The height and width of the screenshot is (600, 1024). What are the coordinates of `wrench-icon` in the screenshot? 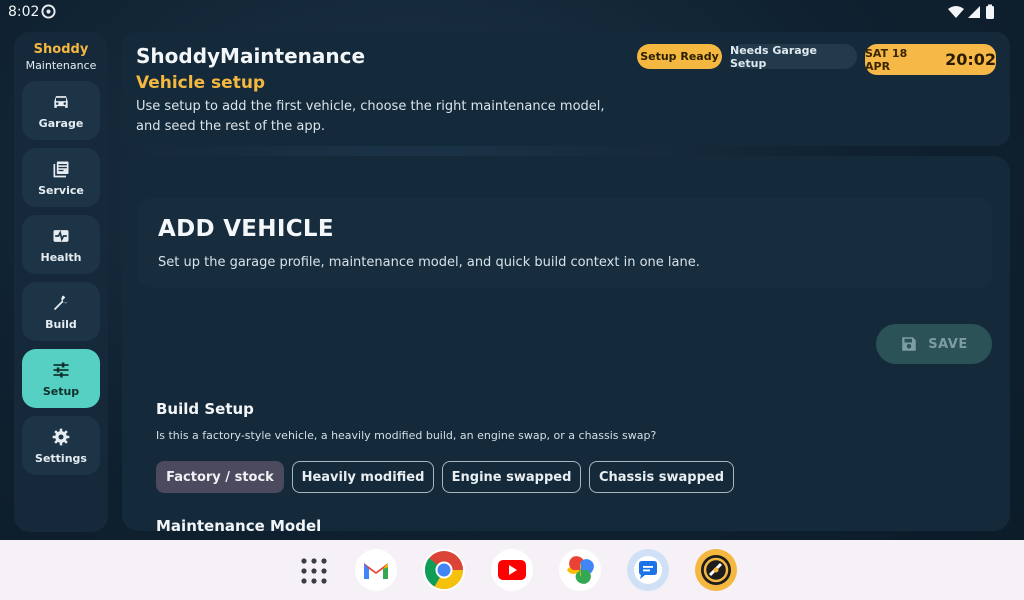 It's located at (61, 302).